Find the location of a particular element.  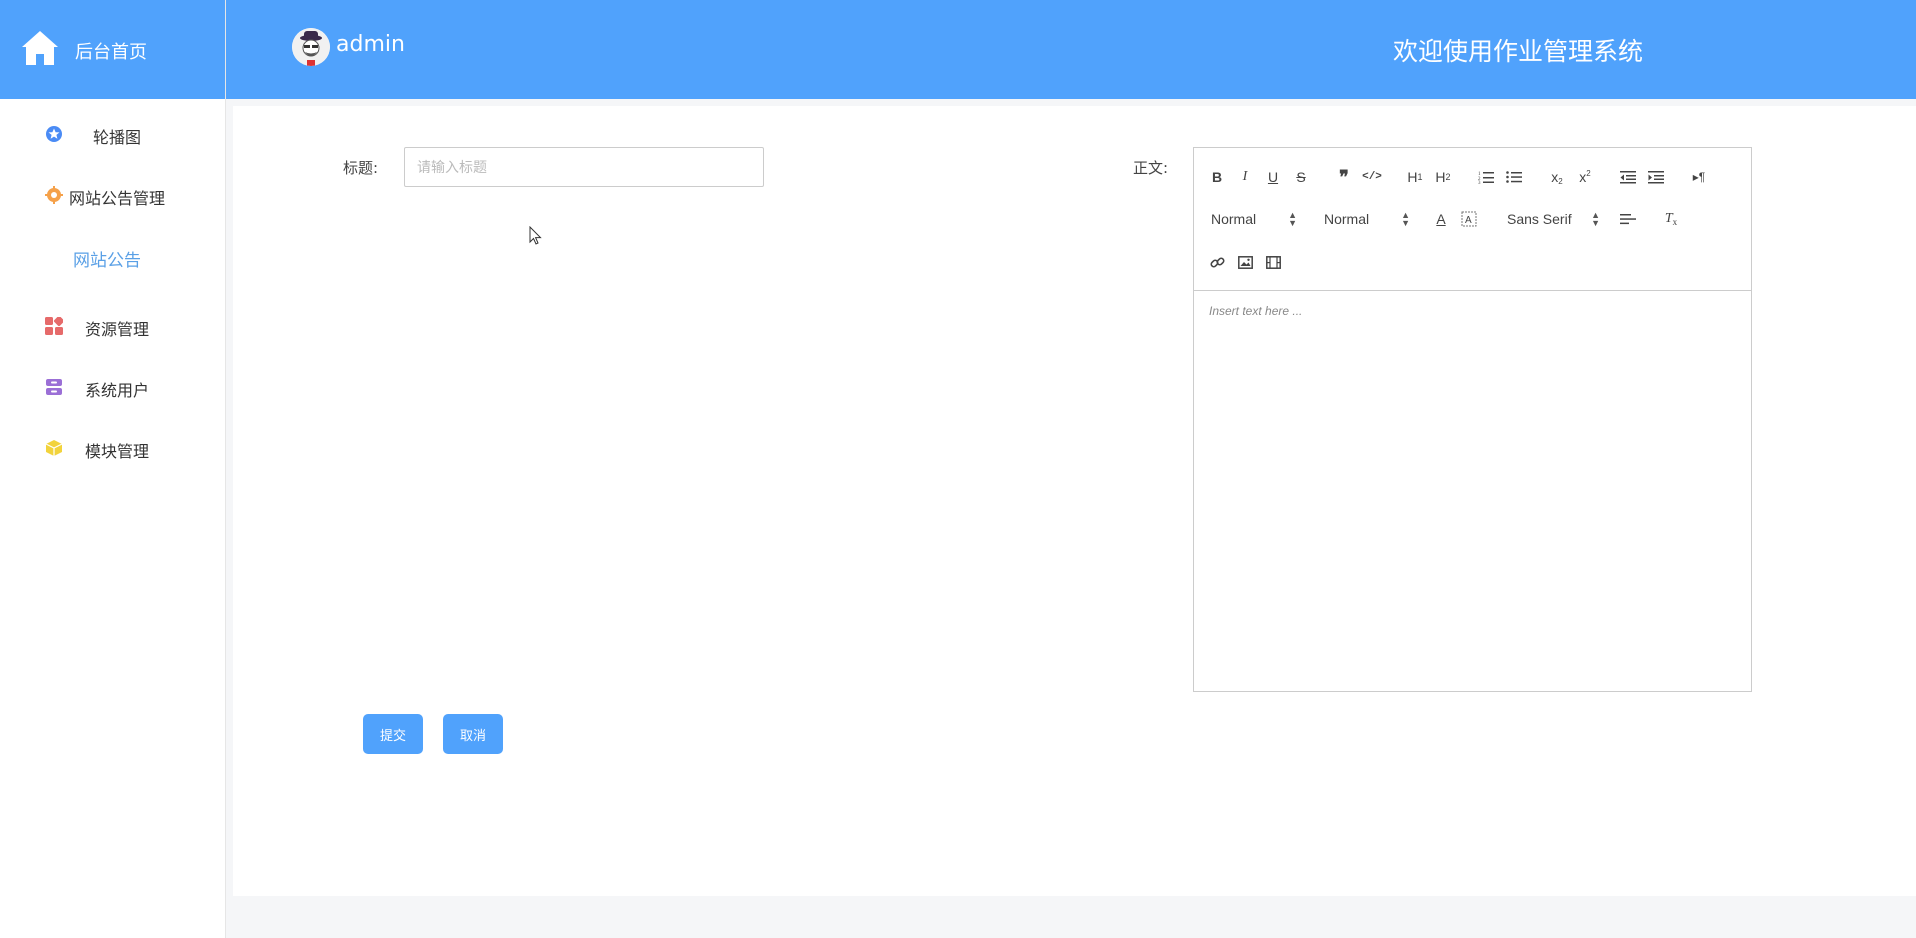

submit-button: 提交 is located at coordinates (393, 734).